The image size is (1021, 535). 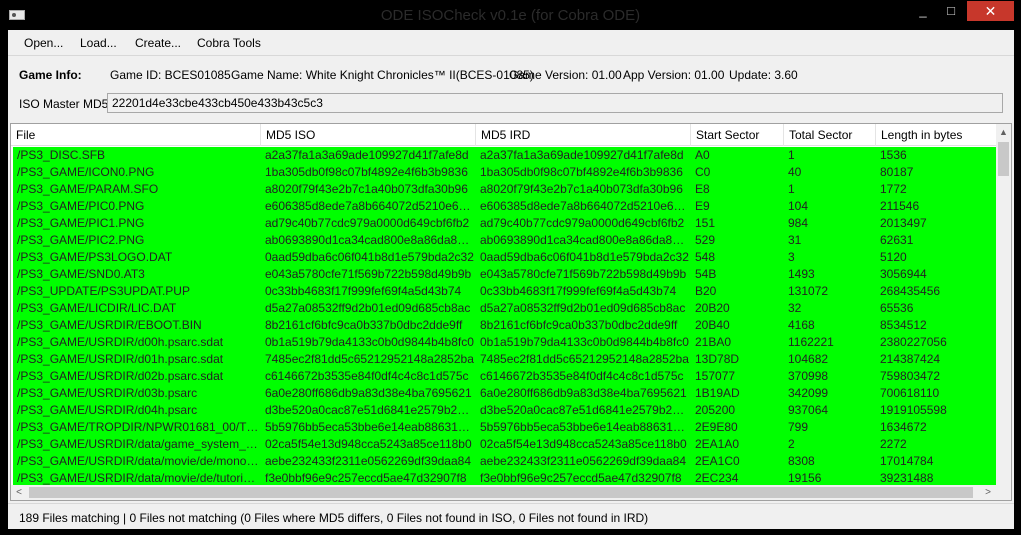 I want to click on cell-length: 700618110, so click(x=910, y=393).